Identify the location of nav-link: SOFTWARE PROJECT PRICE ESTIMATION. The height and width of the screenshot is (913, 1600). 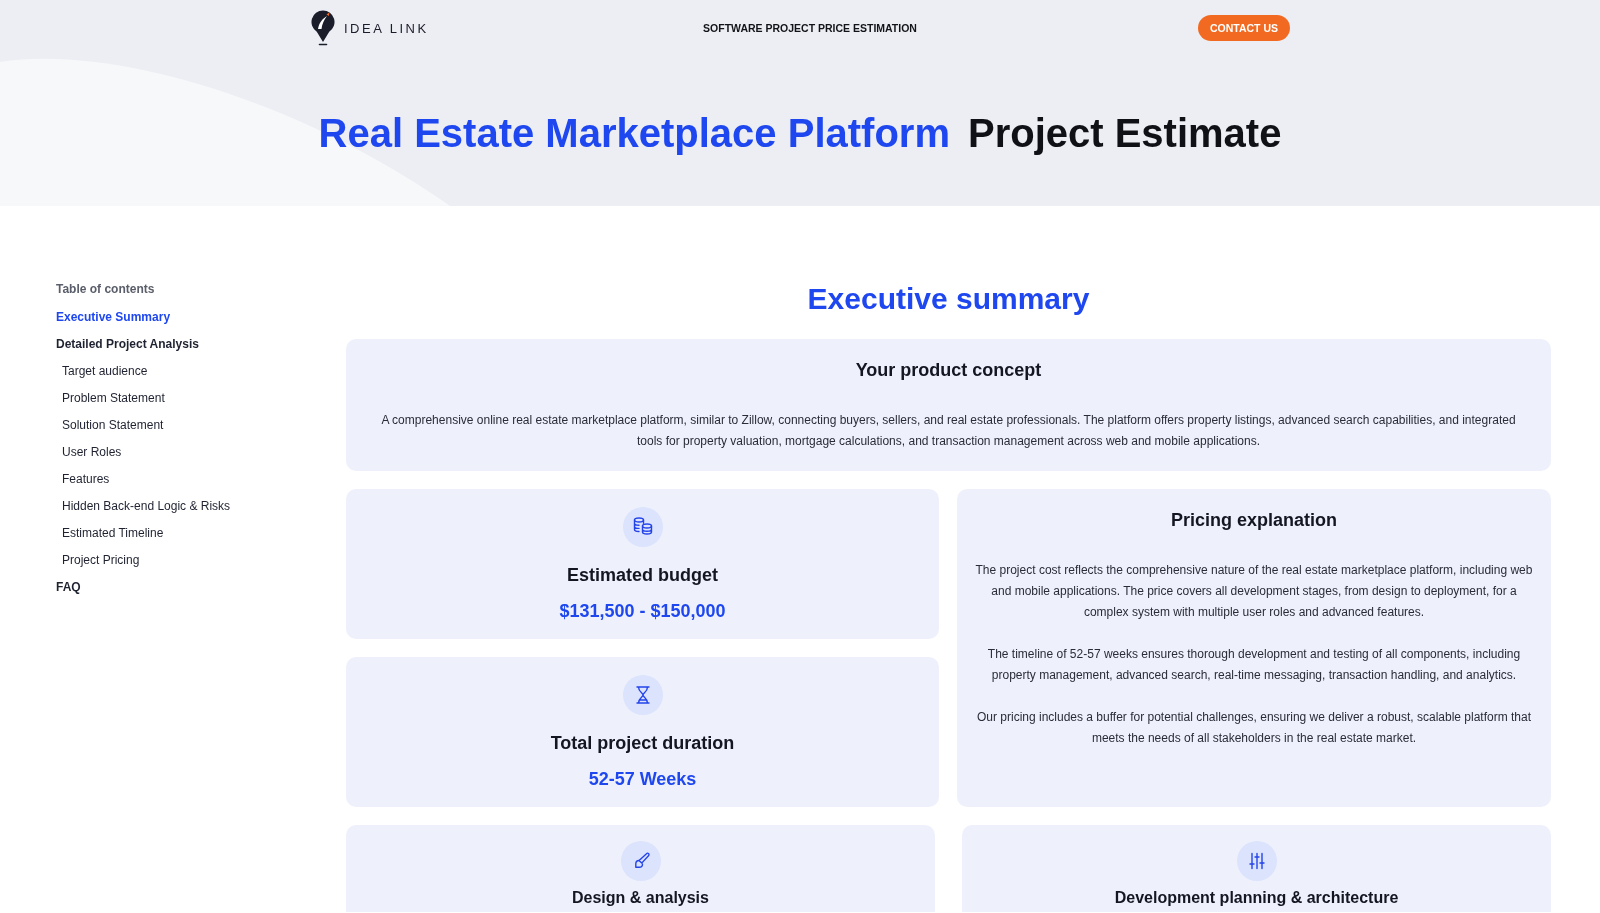
(810, 28).